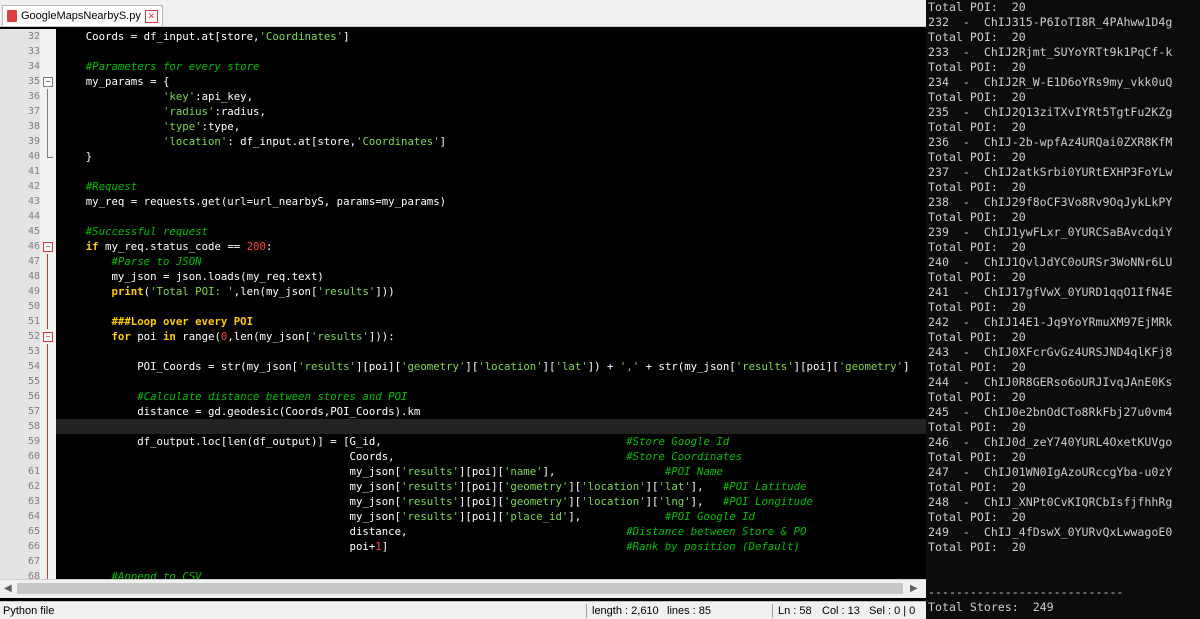 Image resolution: width=1200 pixels, height=619 pixels. Describe the element at coordinates (82, 15) in the screenshot. I see `tab-file: GoogleMapsNearbyS.py ✕` at that location.